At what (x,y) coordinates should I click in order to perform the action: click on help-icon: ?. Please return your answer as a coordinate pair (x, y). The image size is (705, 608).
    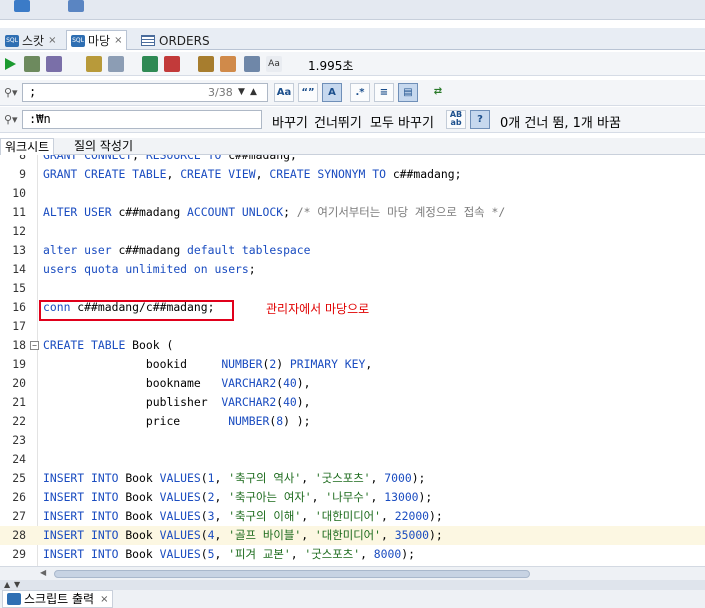
    Looking at the image, I should click on (480, 119).